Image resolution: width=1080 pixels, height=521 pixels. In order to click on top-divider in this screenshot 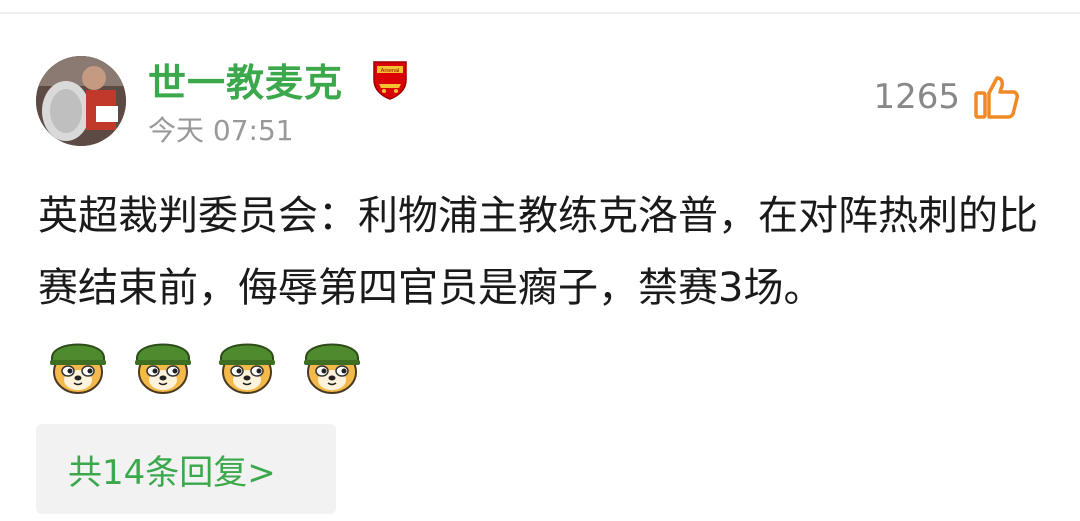, I will do `click(540, 13)`.